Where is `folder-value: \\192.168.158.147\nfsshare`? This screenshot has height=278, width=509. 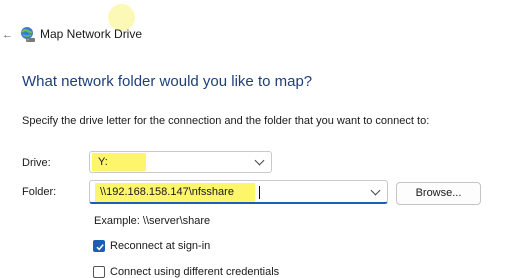
folder-value: \\192.168.158.147\nfsshare is located at coordinates (167, 192).